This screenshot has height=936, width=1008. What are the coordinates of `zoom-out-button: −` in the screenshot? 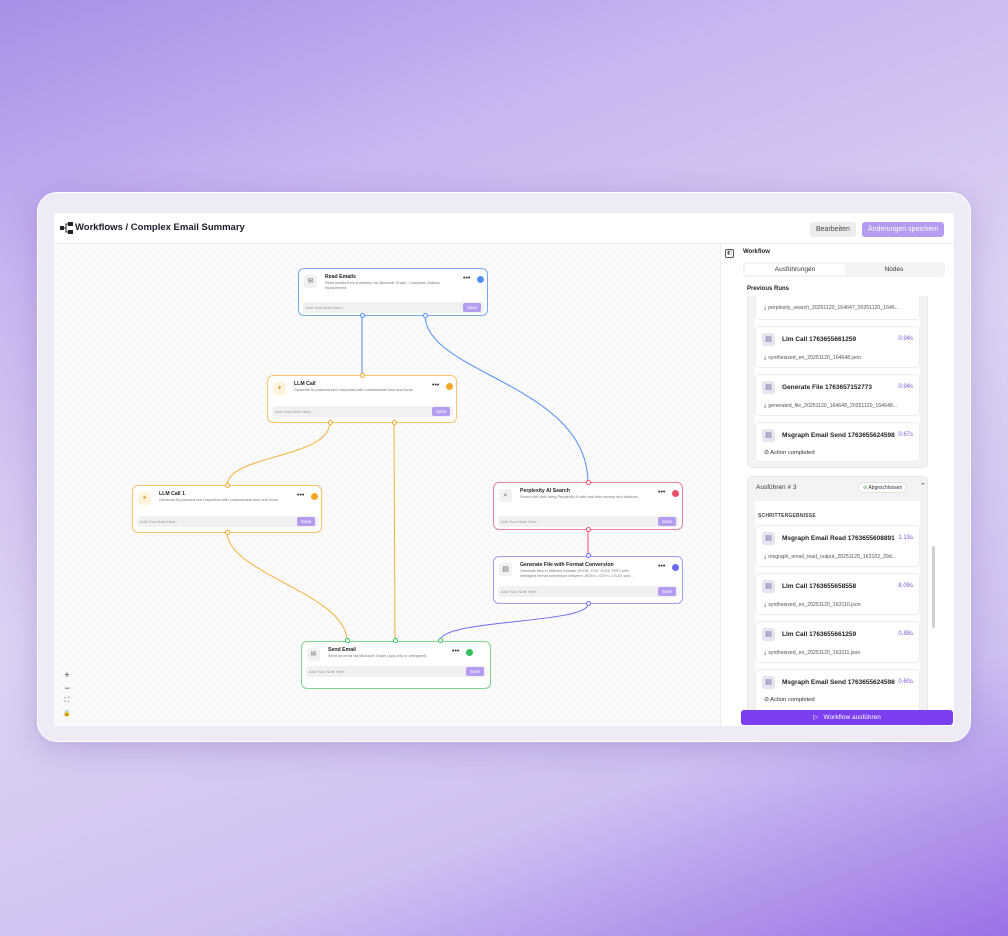 It's located at (67, 688).